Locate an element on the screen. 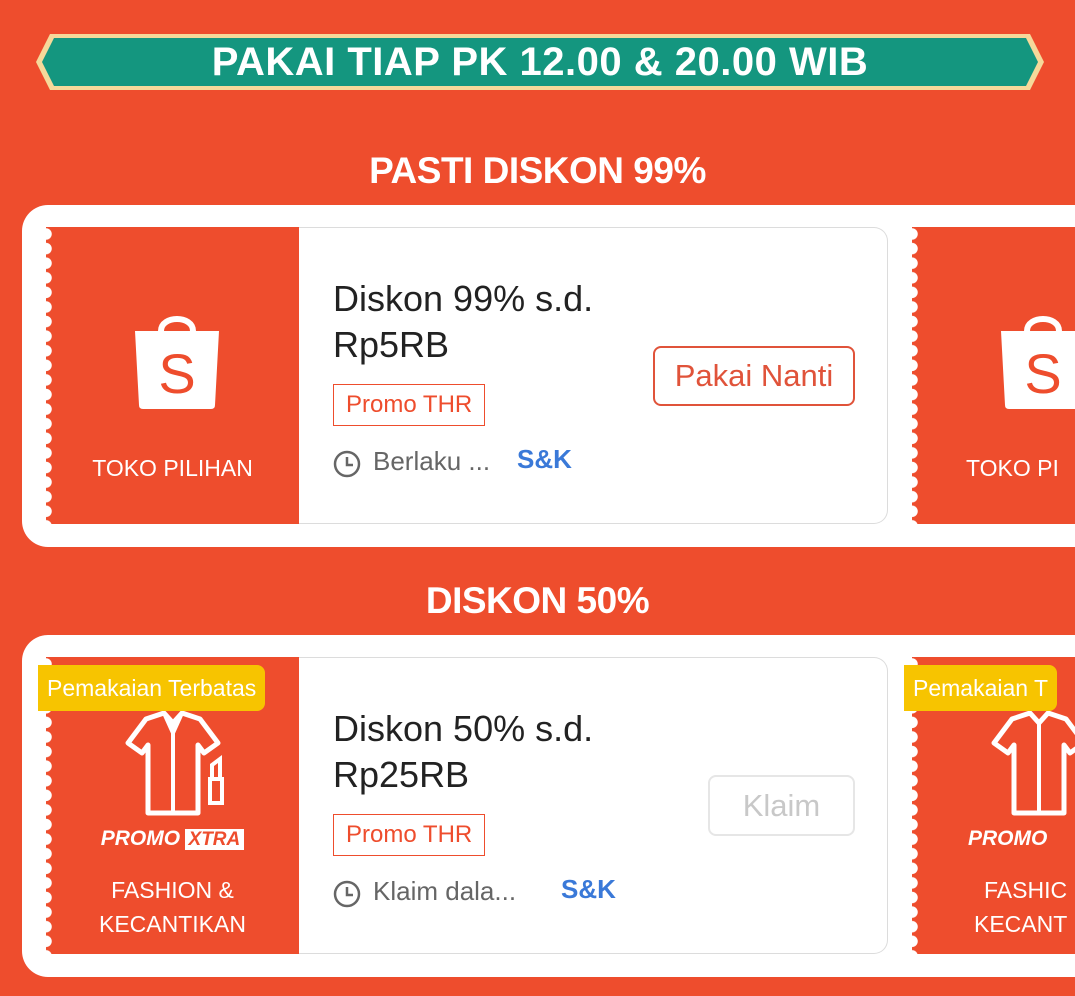 The width and height of the screenshot is (1075, 996). voucher-title: Diskon 50% s.d. Rp25RB is located at coordinates (488, 752).